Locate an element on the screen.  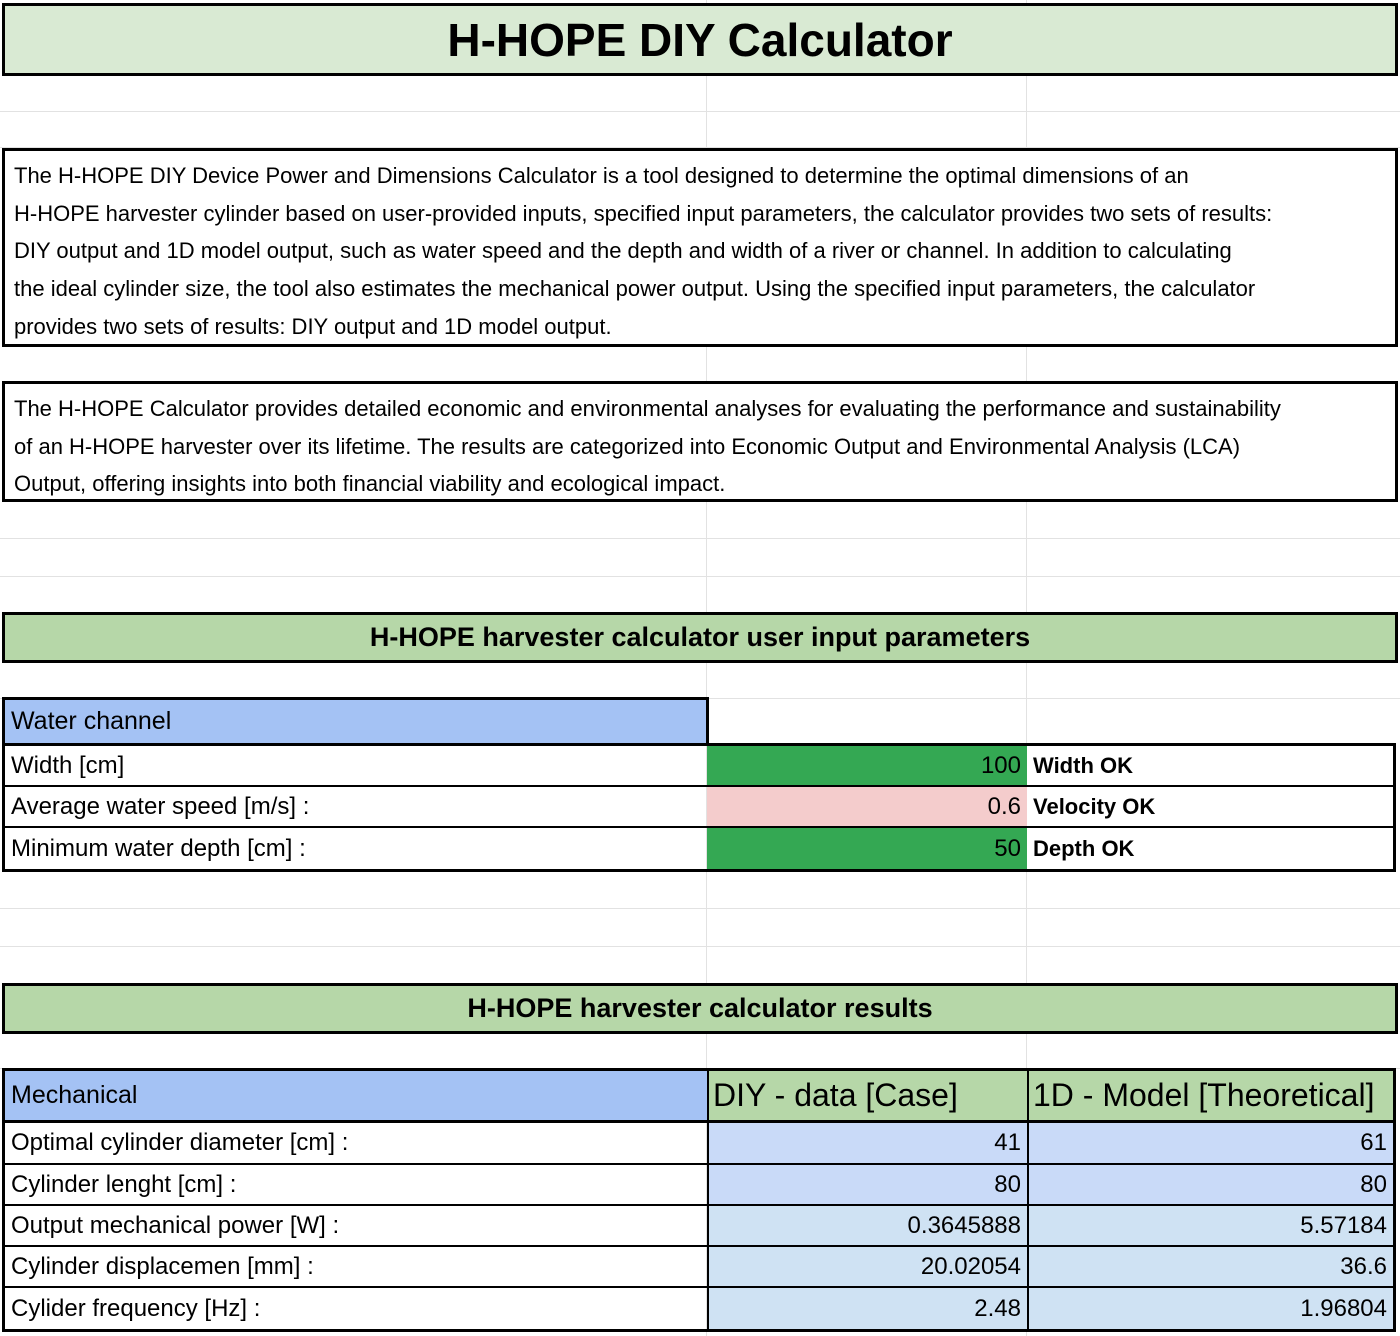
input-label-water-depth: Minimum water depth [cm] : is located at coordinates (354, 850).